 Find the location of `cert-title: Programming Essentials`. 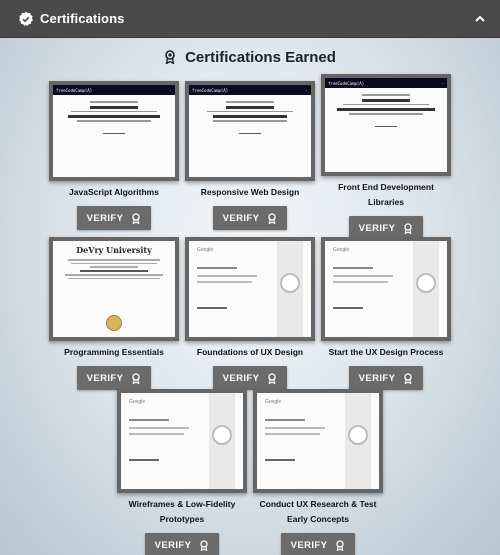

cert-title: Programming Essentials is located at coordinates (114, 352).